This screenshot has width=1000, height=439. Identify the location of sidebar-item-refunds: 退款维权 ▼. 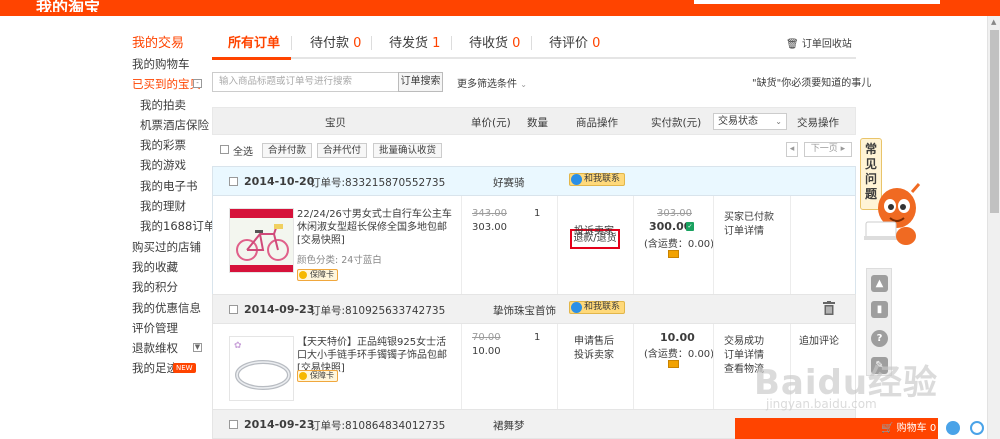
(172, 348).